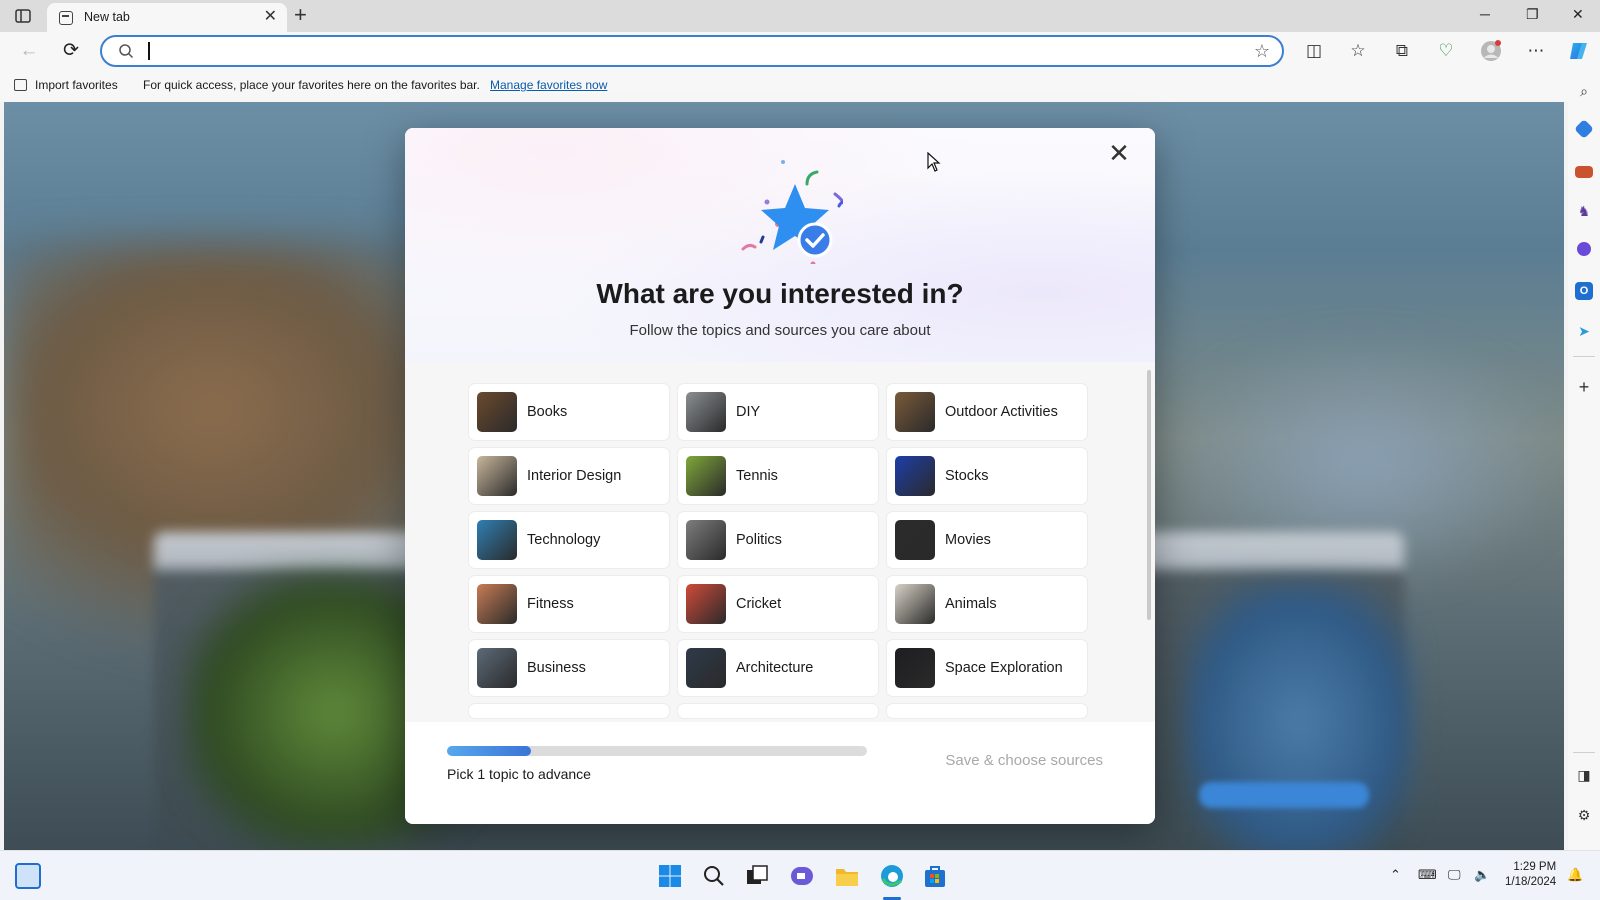  Describe the element at coordinates (66, 85) in the screenshot. I see `import-favorites-button: Import favorites` at that location.